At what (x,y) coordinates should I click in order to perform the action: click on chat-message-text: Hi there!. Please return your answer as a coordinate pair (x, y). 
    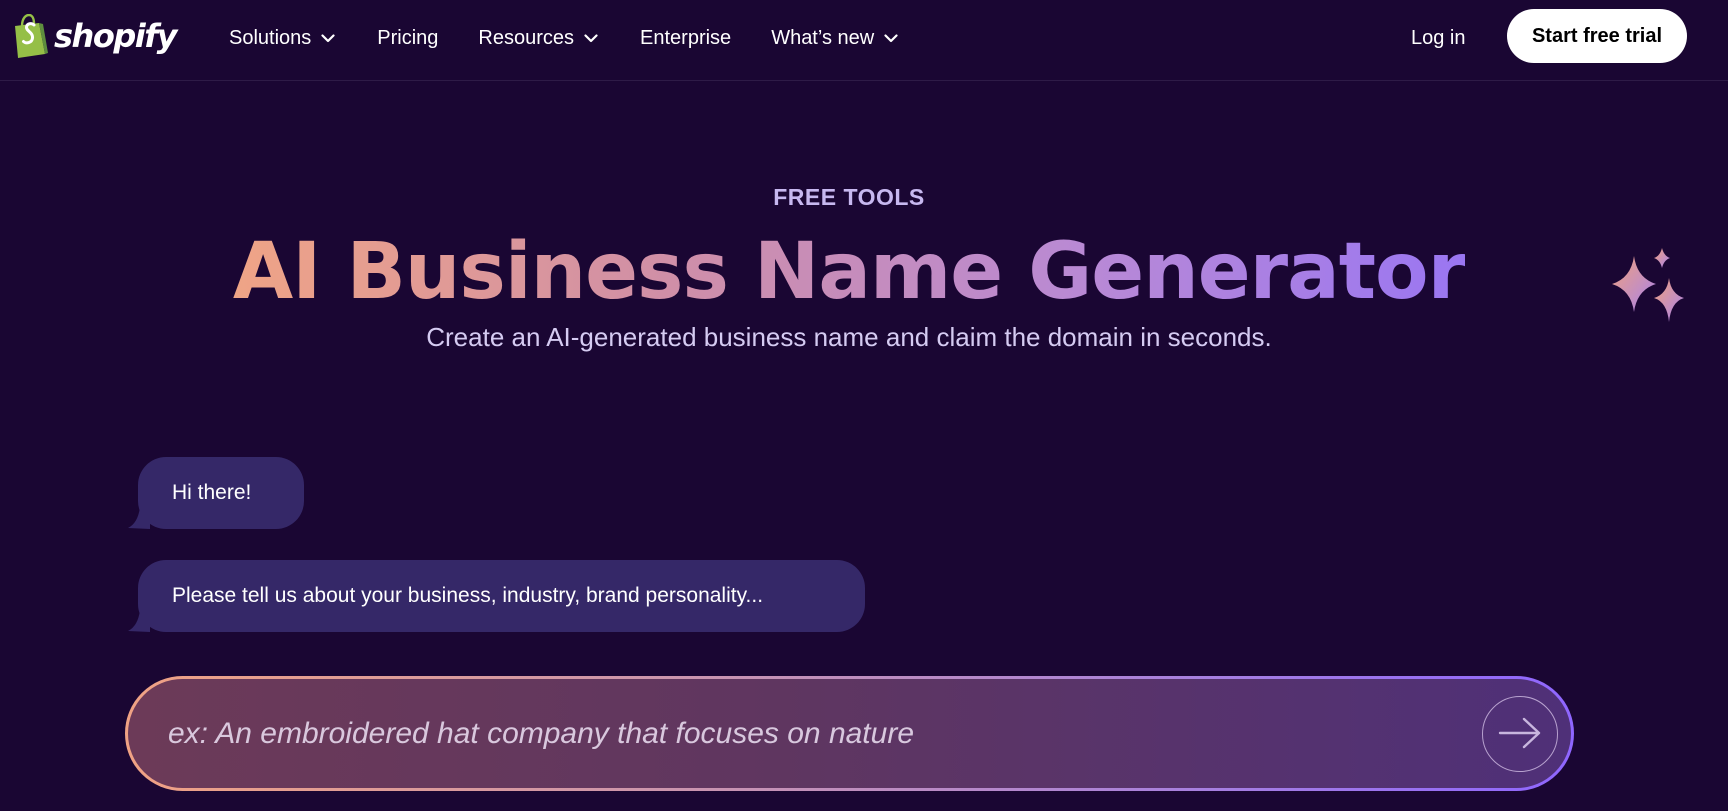
    Looking at the image, I should click on (212, 492).